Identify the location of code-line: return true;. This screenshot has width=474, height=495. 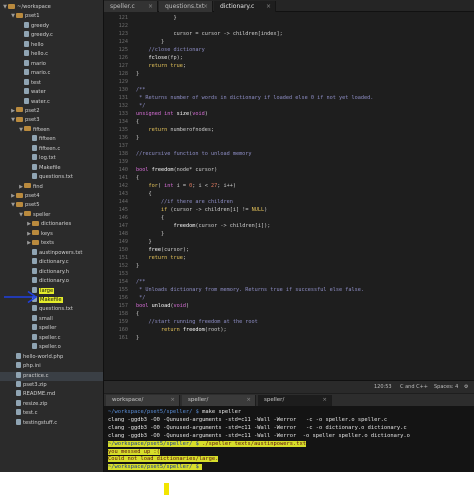
(161, 258).